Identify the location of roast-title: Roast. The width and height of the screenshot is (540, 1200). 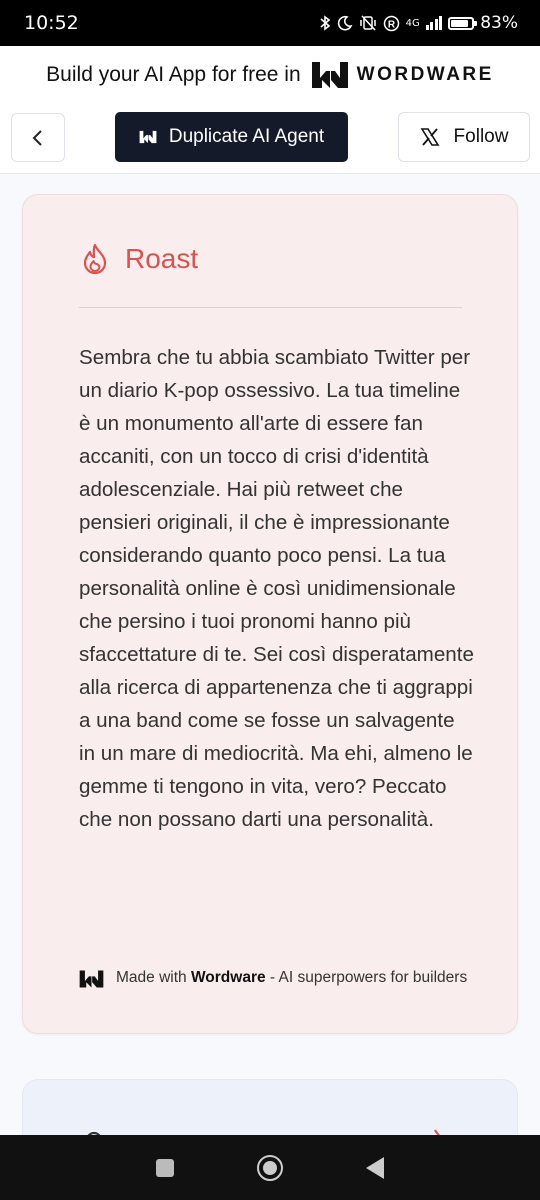
(162, 258).